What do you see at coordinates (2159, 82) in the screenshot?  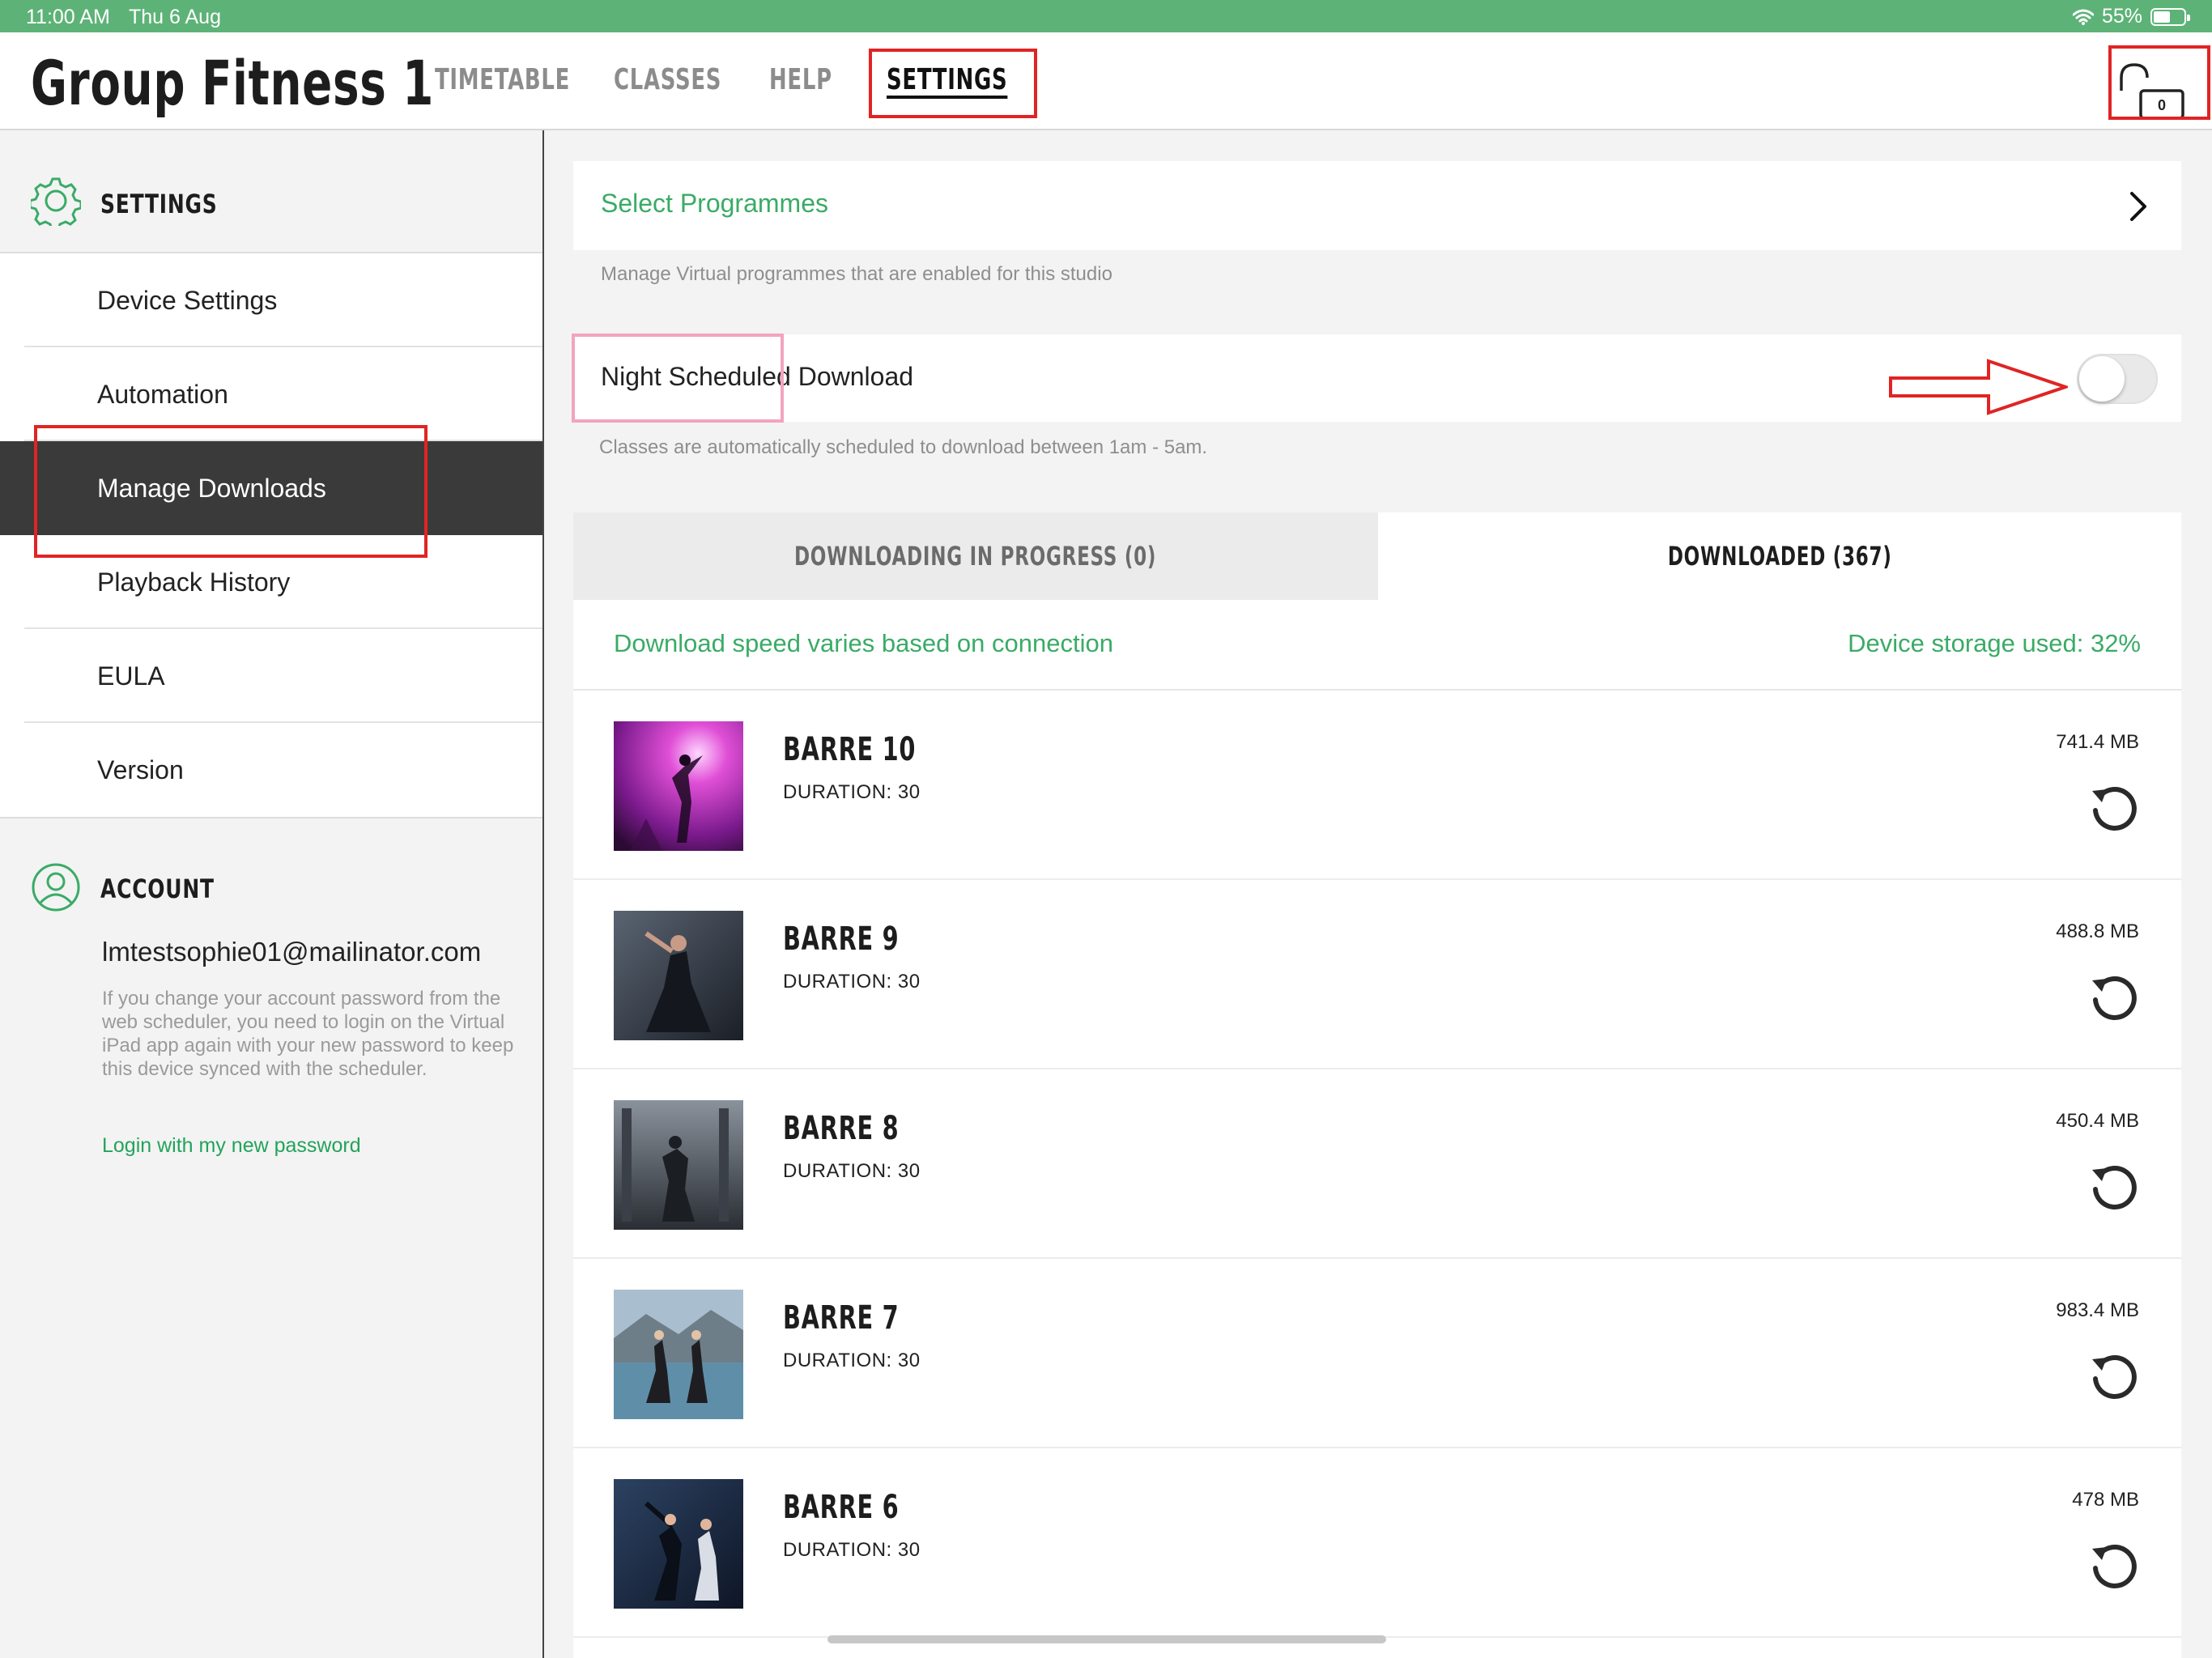 I see `annotation-box-lock` at bounding box center [2159, 82].